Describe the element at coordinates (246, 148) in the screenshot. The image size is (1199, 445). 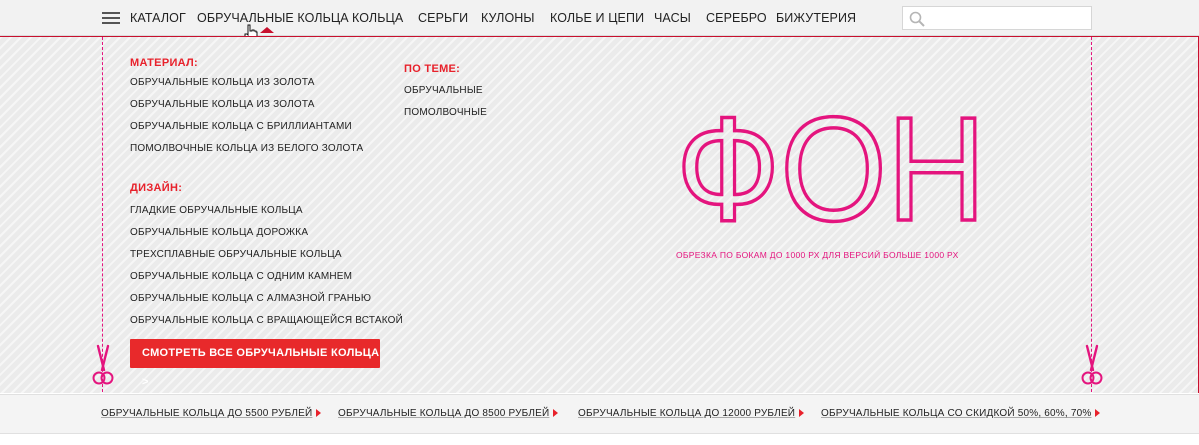
I see `menu-link: ПОМОЛВОЧНЫЕ КОЛЬЦА ИЗ БЕЛОГО ЗОЛОТА` at that location.